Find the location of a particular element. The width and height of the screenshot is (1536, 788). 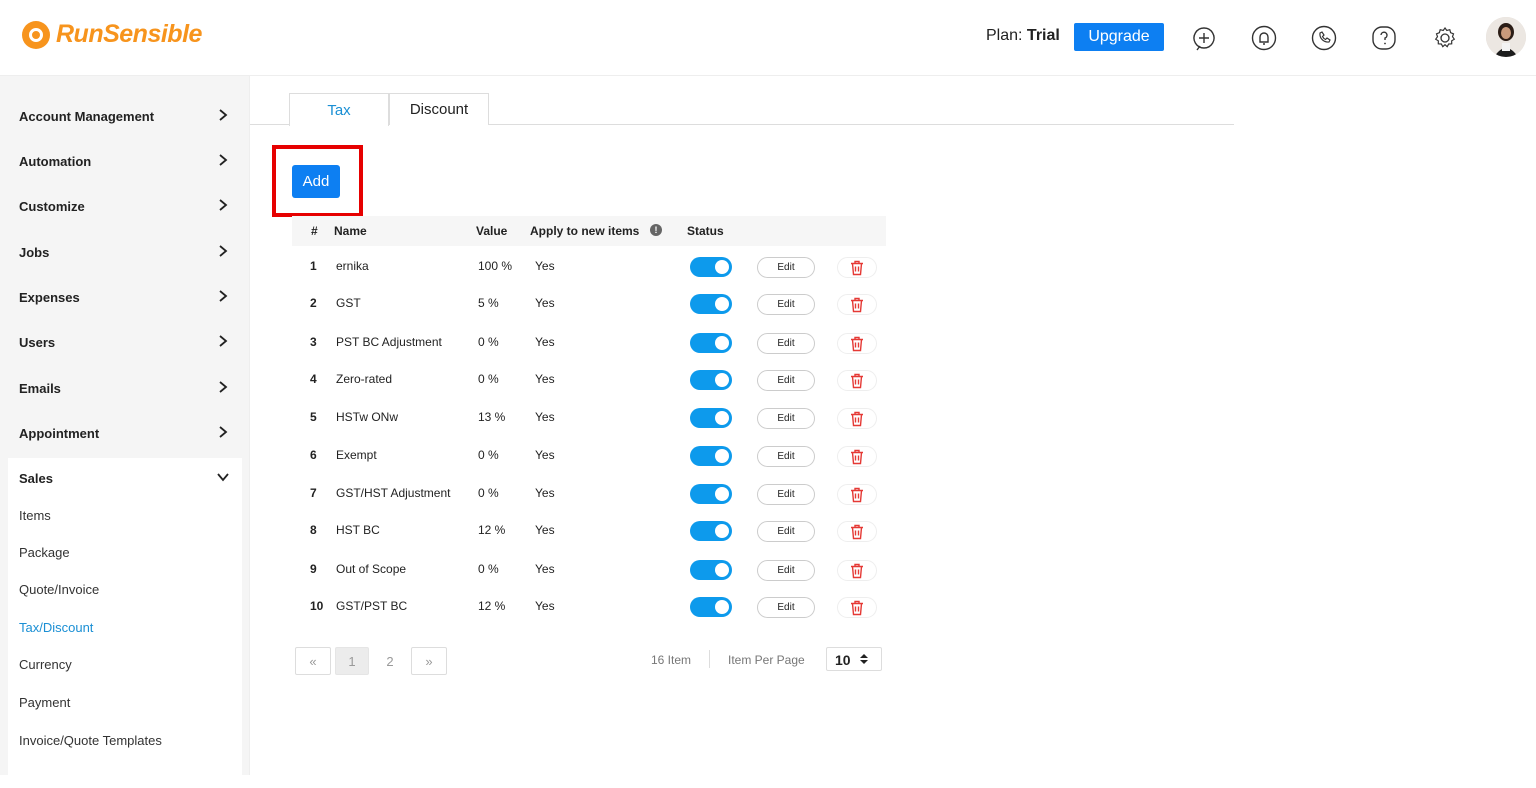

divider is located at coordinates (709, 659).